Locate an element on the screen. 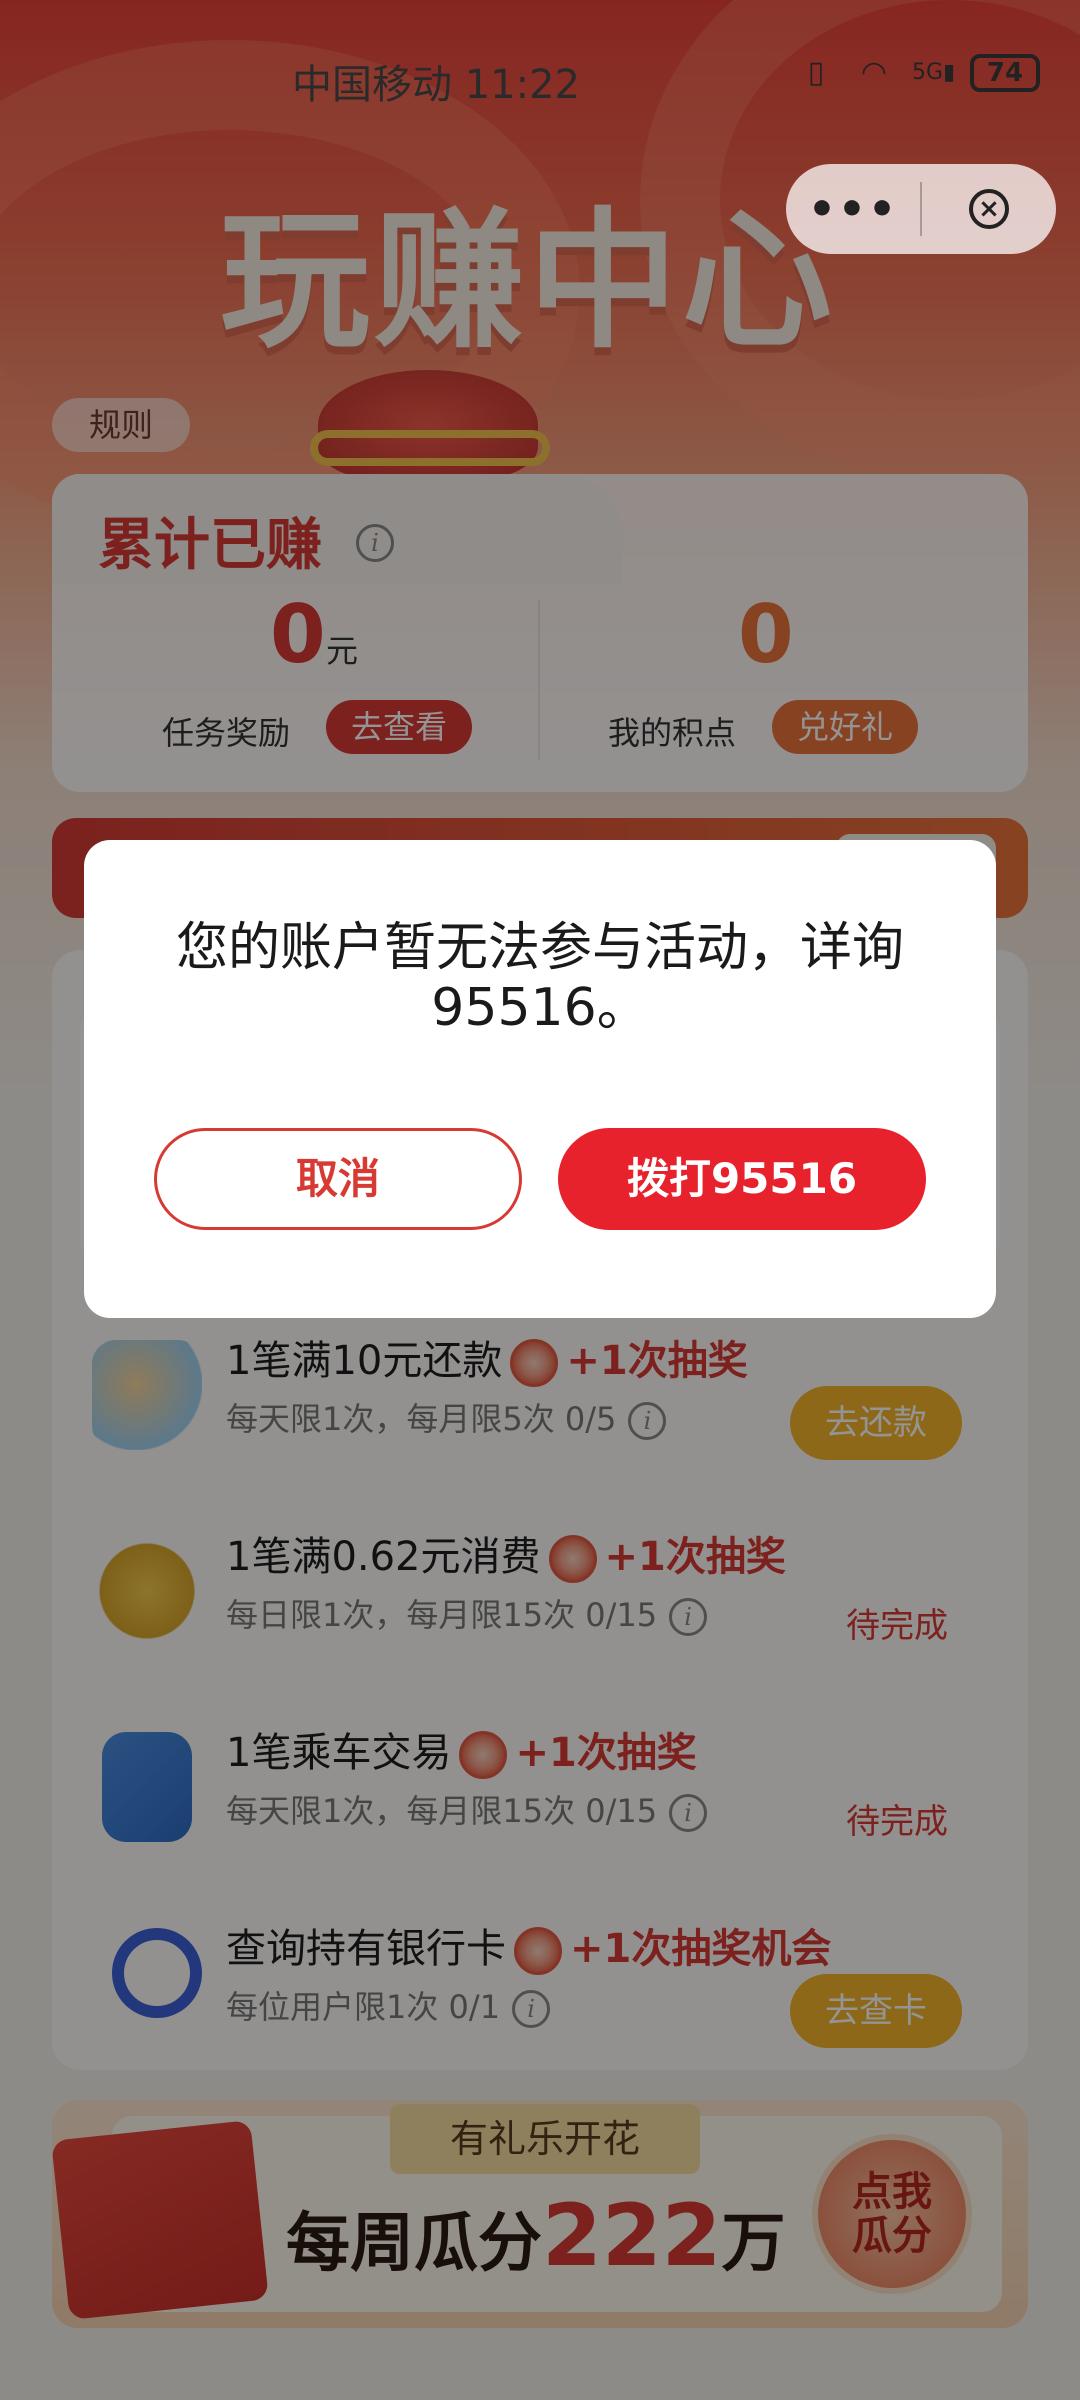  close-button: × is located at coordinates (989, 209).